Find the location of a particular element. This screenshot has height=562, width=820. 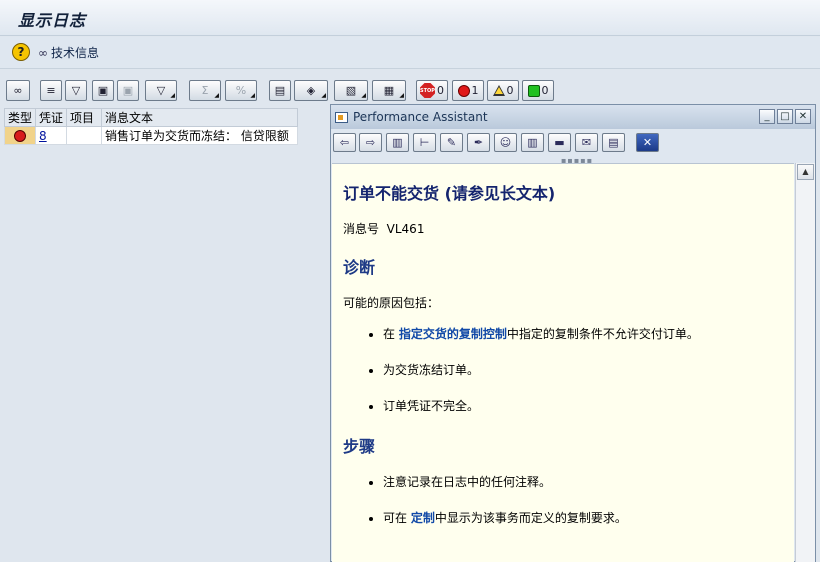

back-button: ⇦ is located at coordinates (344, 142).